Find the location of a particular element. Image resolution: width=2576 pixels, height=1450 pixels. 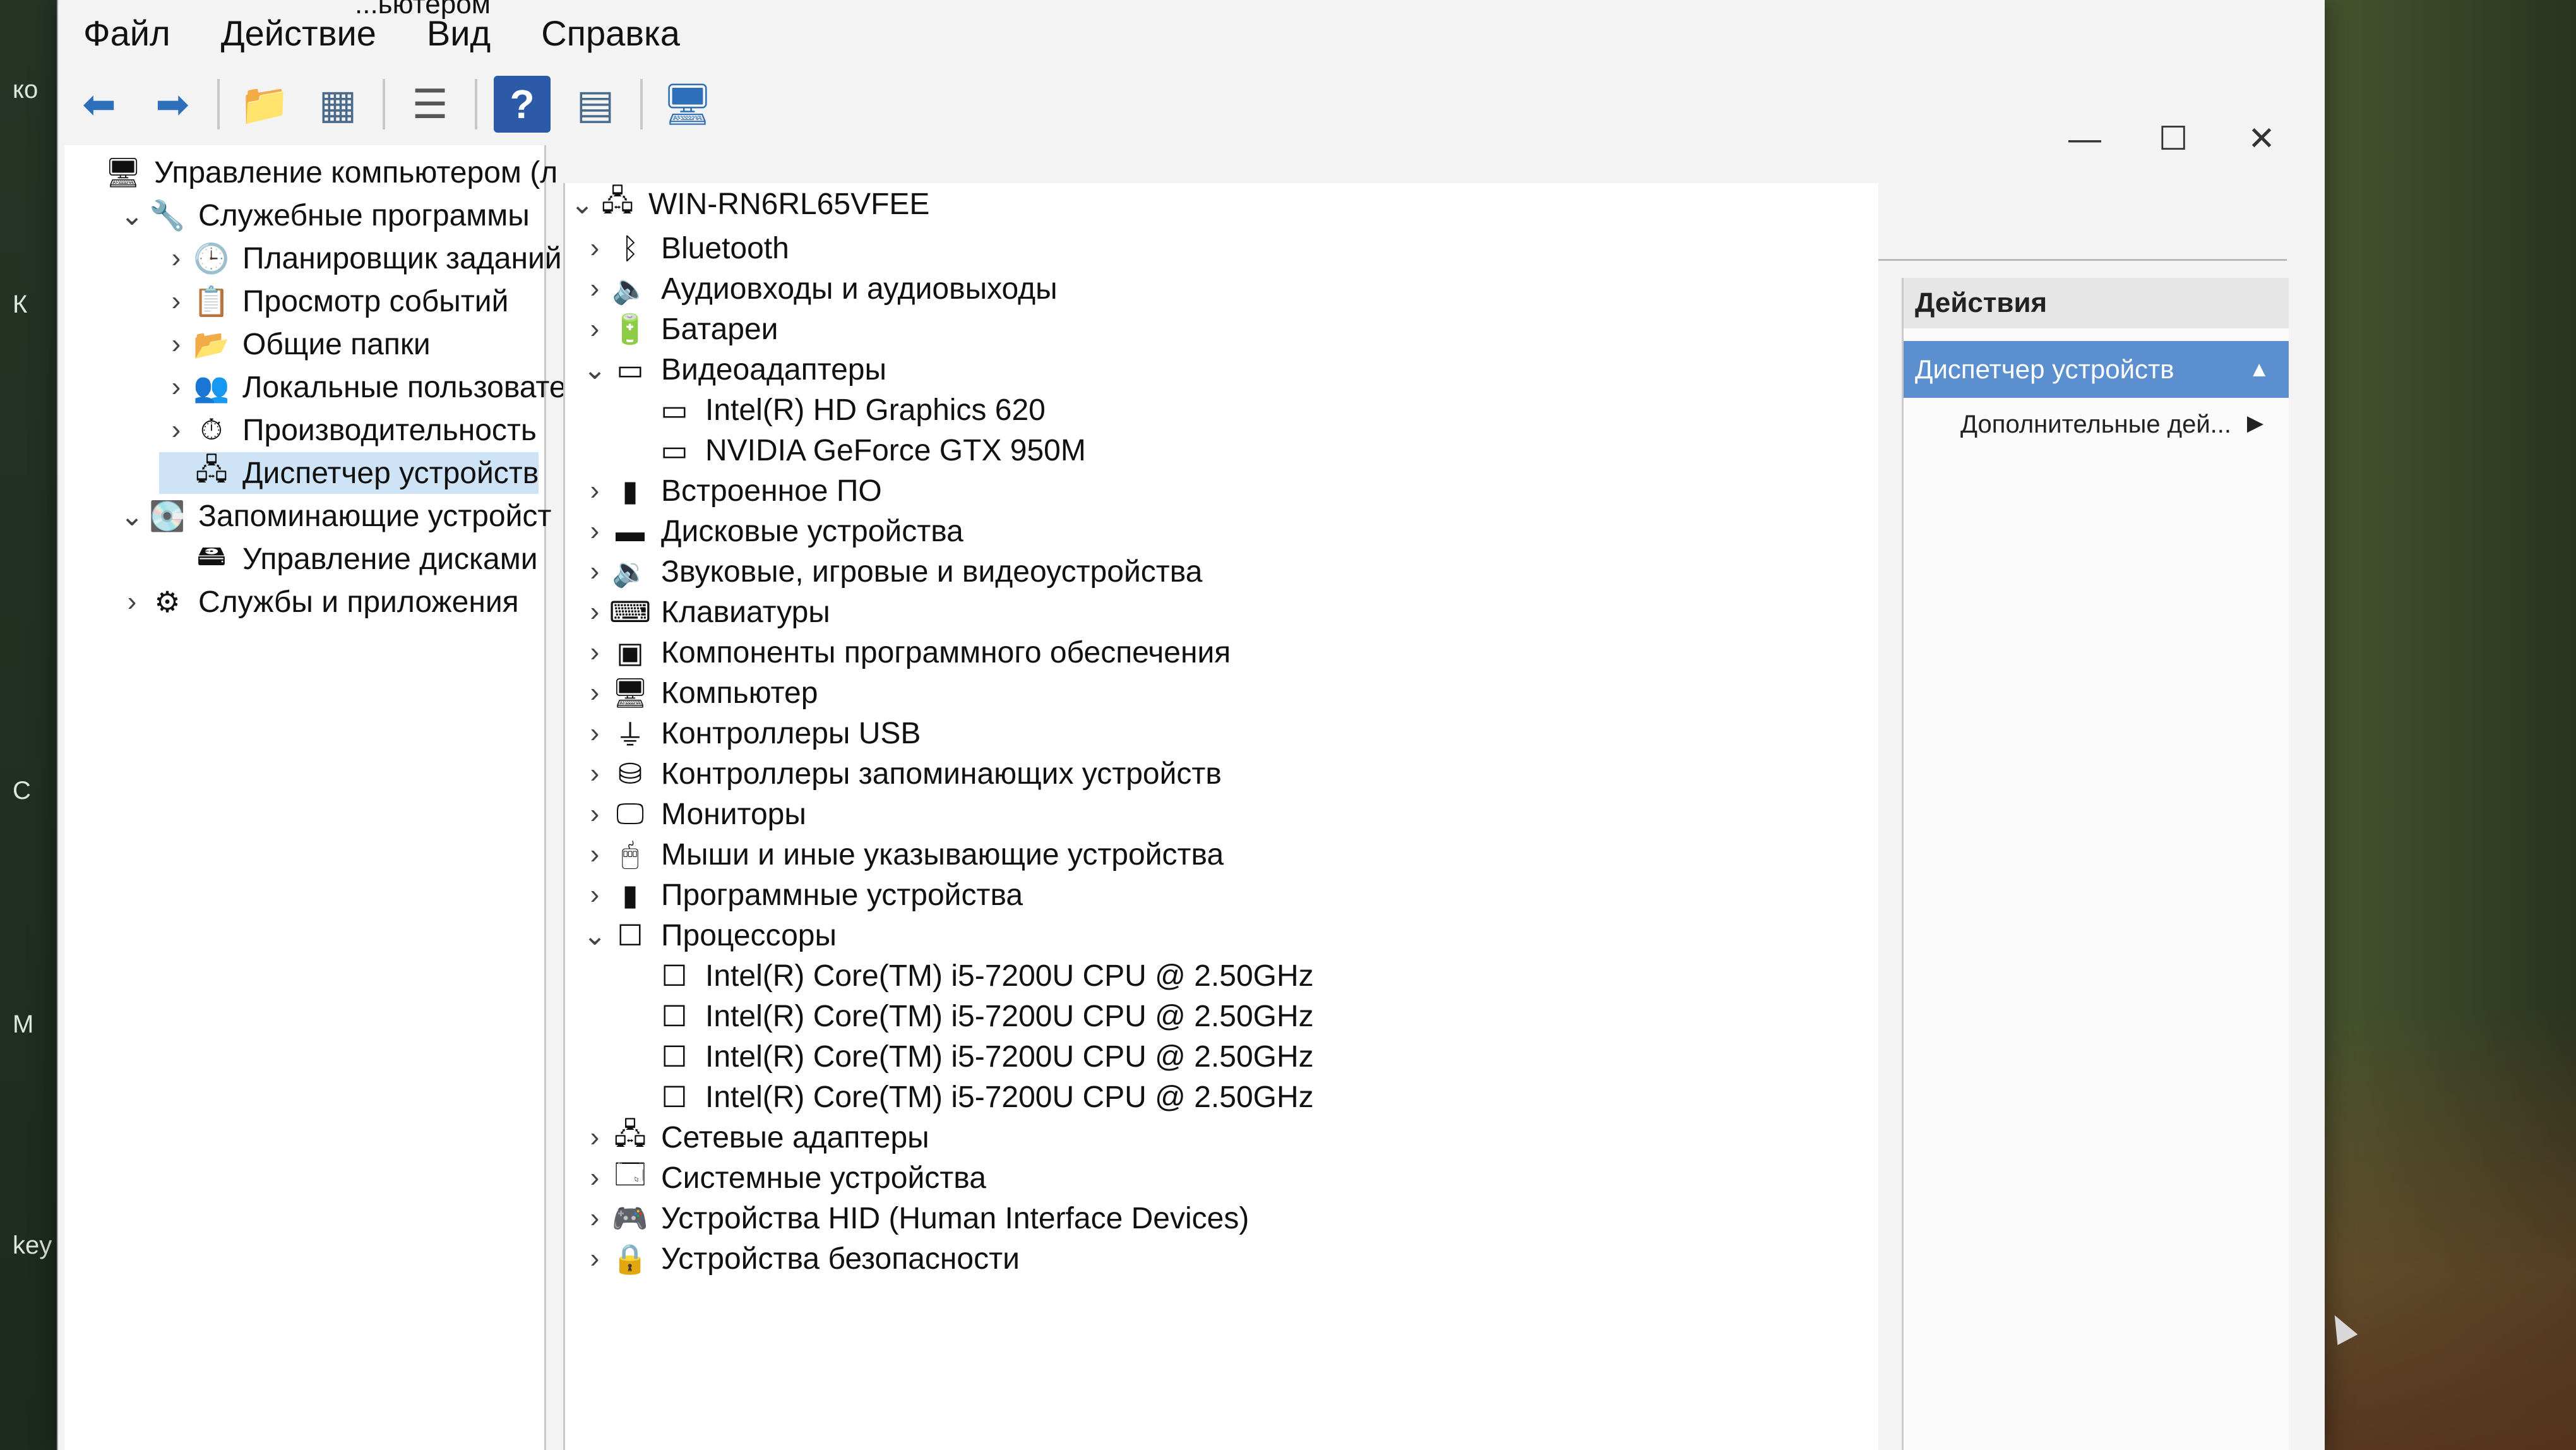

security-device-icon: 🔒 is located at coordinates (630, 1258).